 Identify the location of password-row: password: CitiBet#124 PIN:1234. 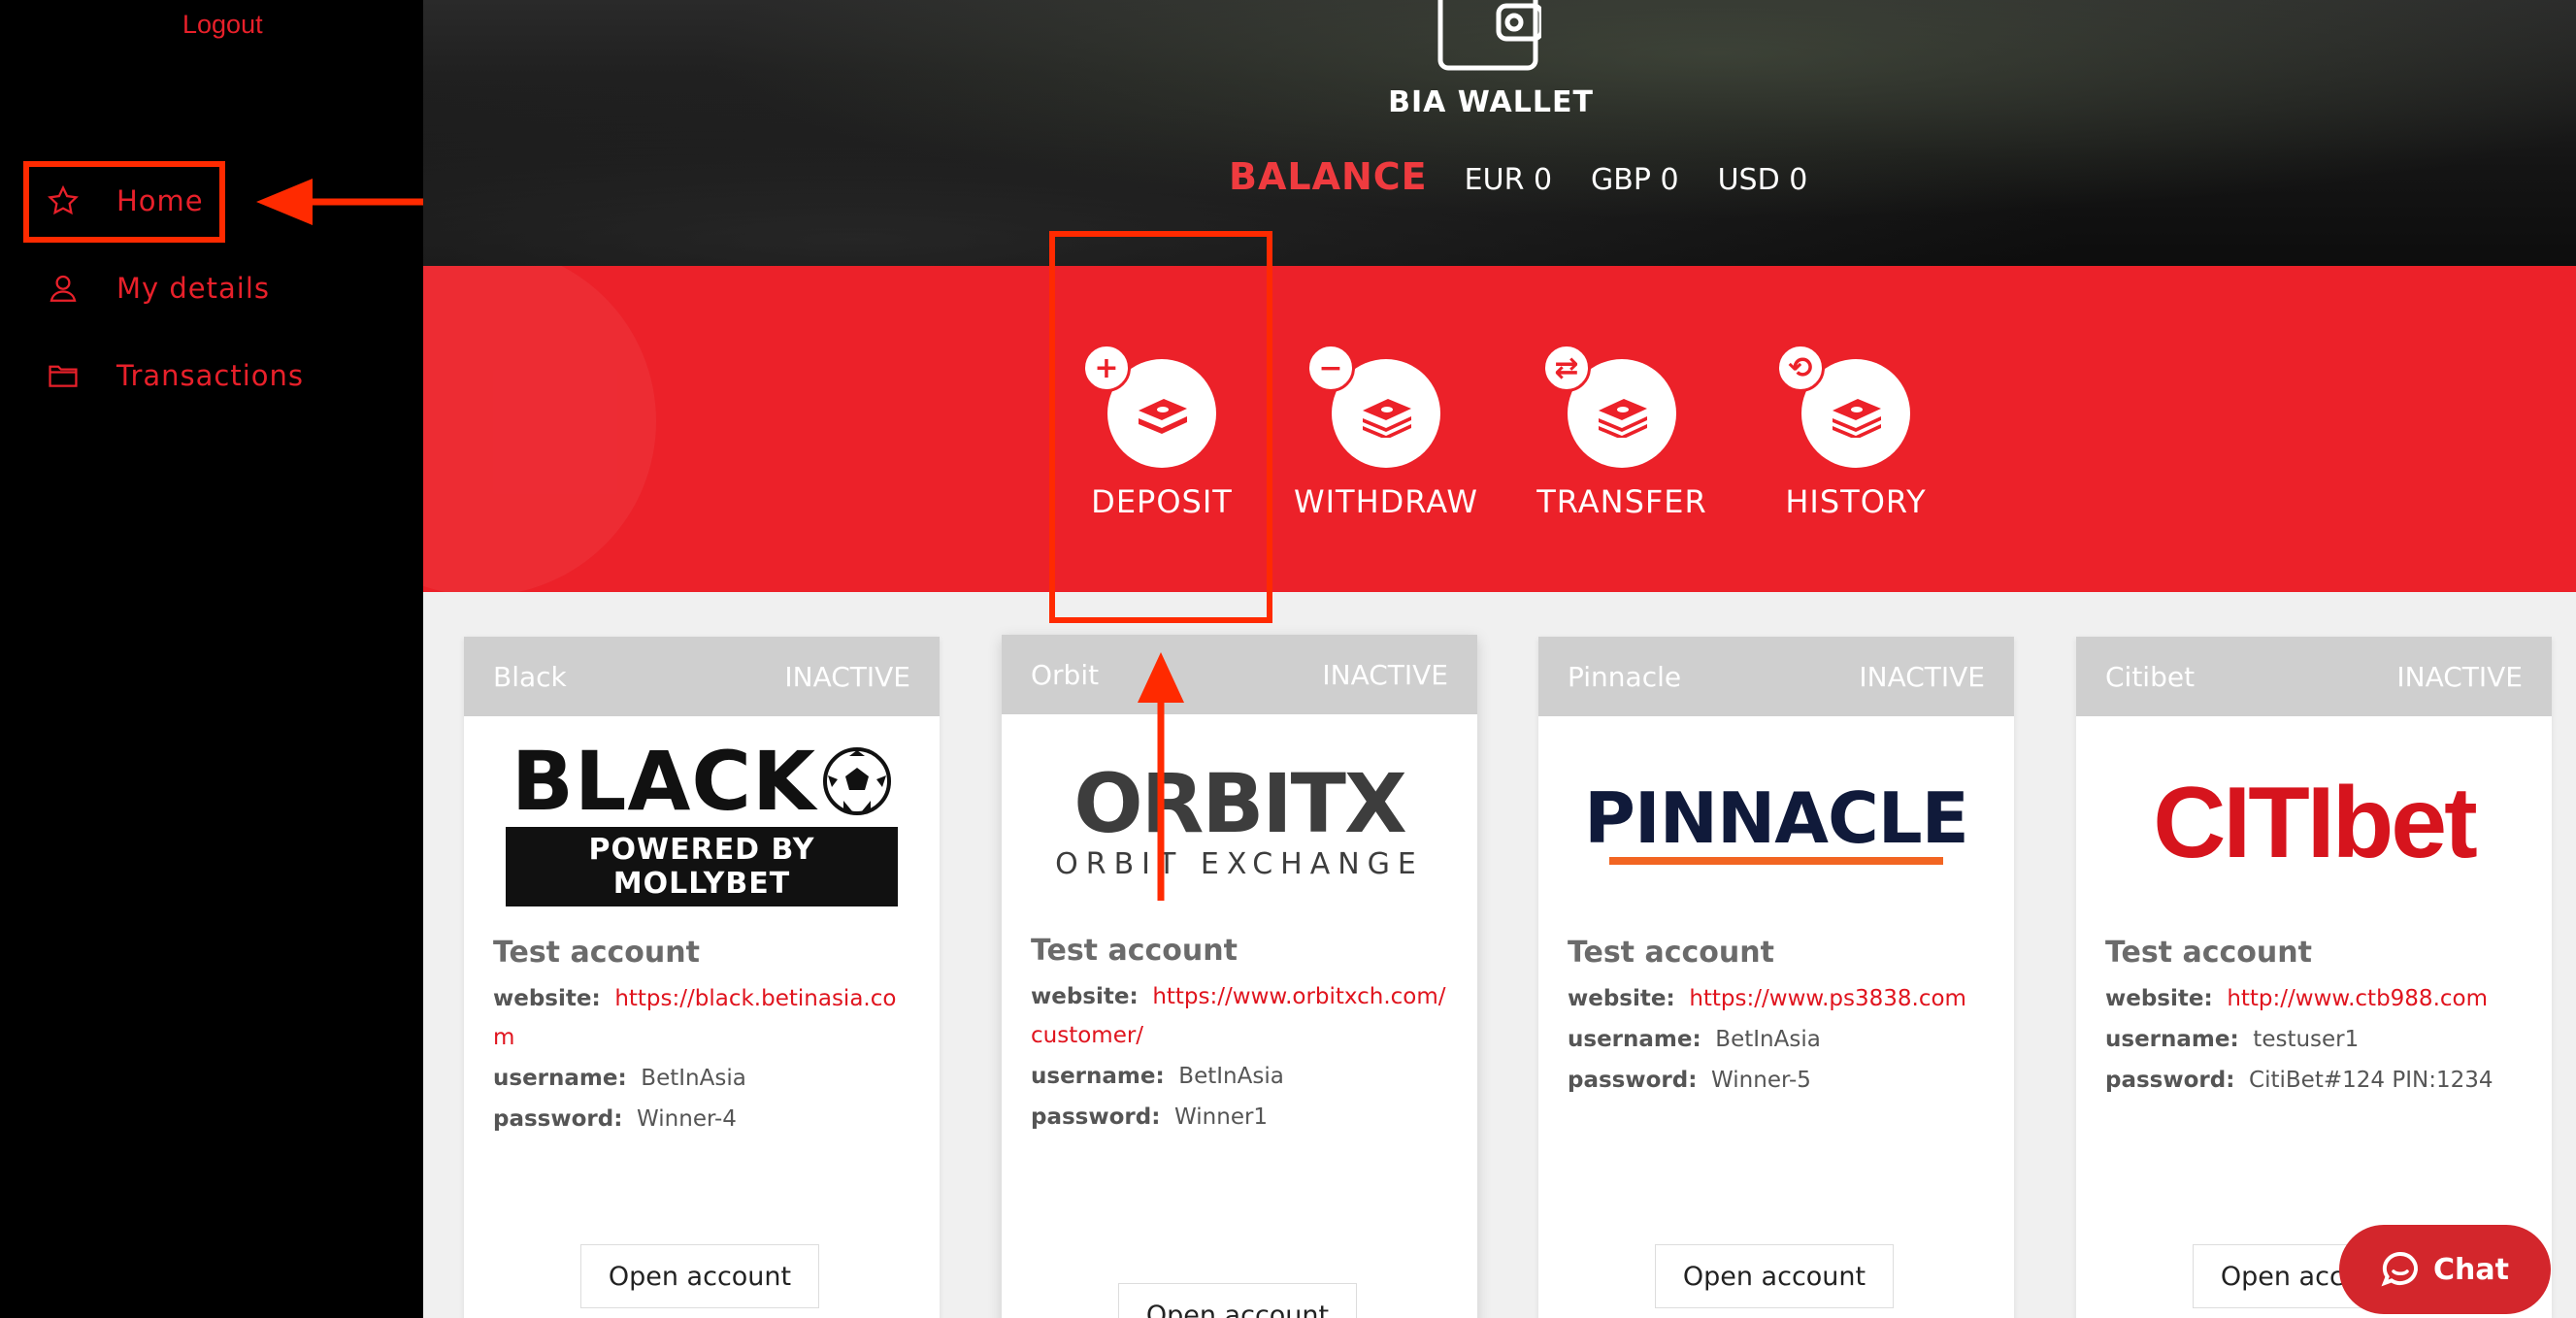
(2314, 1080).